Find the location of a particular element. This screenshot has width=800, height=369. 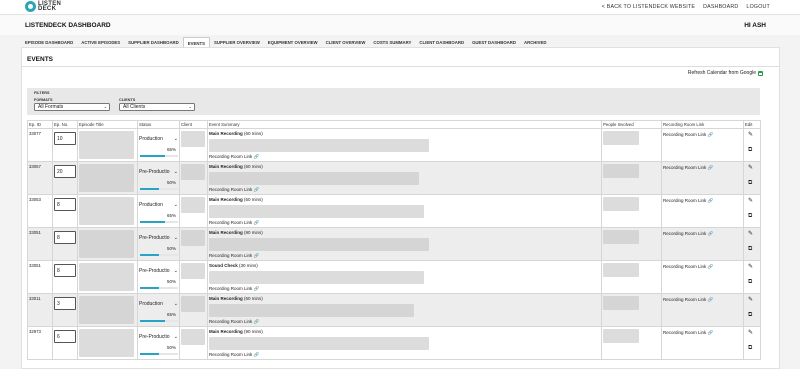

edit-cell: ✎ ⧉ is located at coordinates (752, 244).